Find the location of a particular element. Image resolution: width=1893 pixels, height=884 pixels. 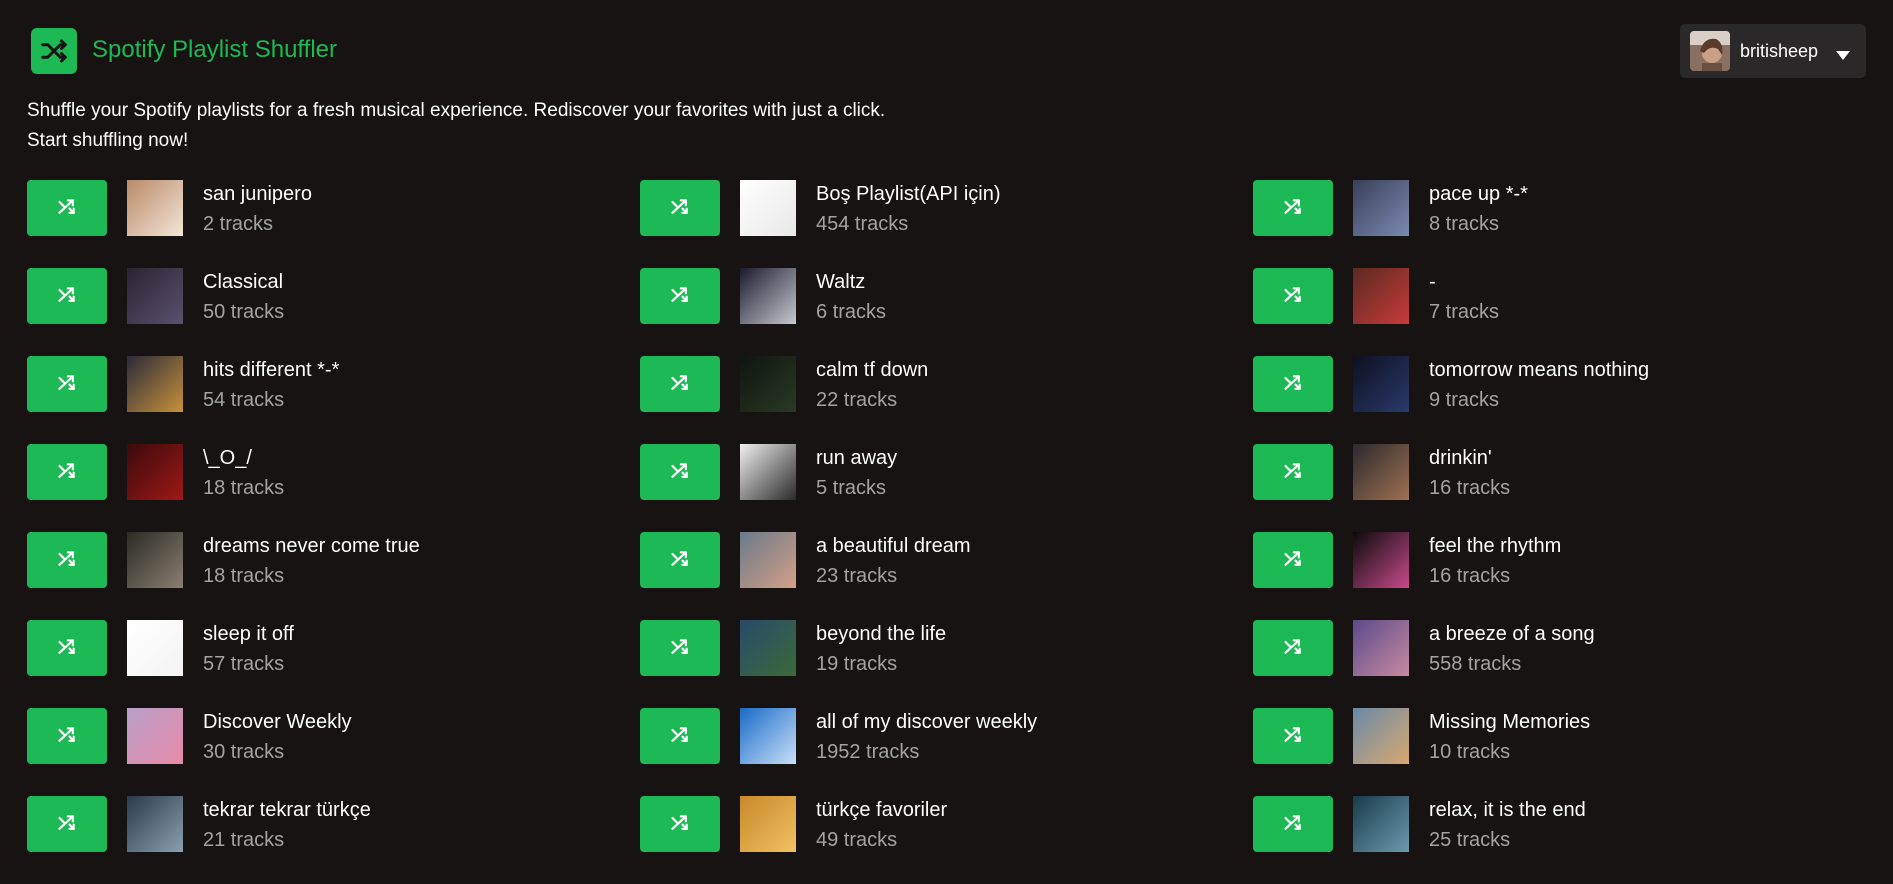

playlist-item: dreams never come true 18 tracks is located at coordinates (333, 576).